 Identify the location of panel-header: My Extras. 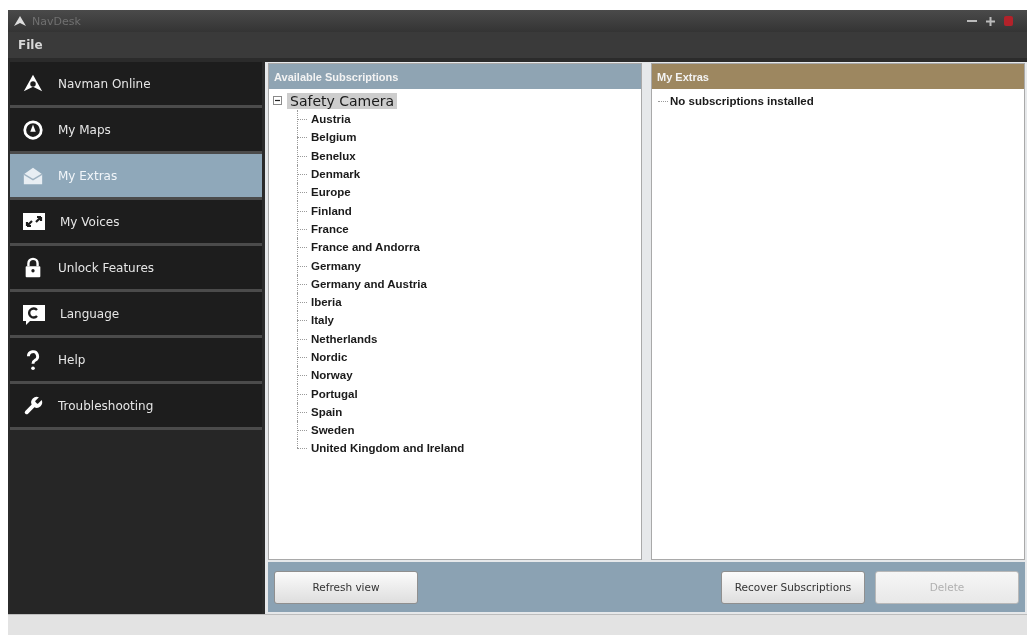
(838, 76).